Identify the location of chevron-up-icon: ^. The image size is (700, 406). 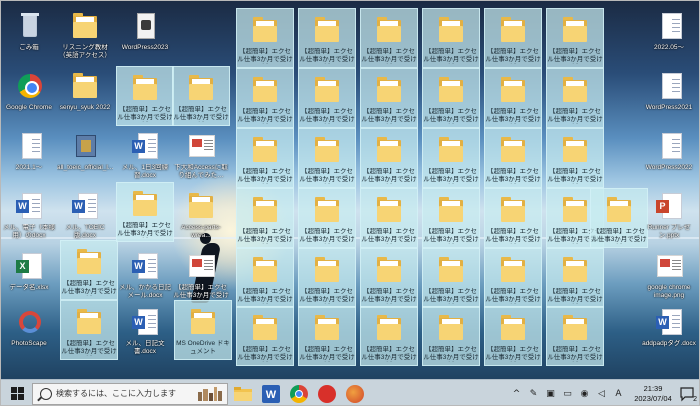
(516, 394).